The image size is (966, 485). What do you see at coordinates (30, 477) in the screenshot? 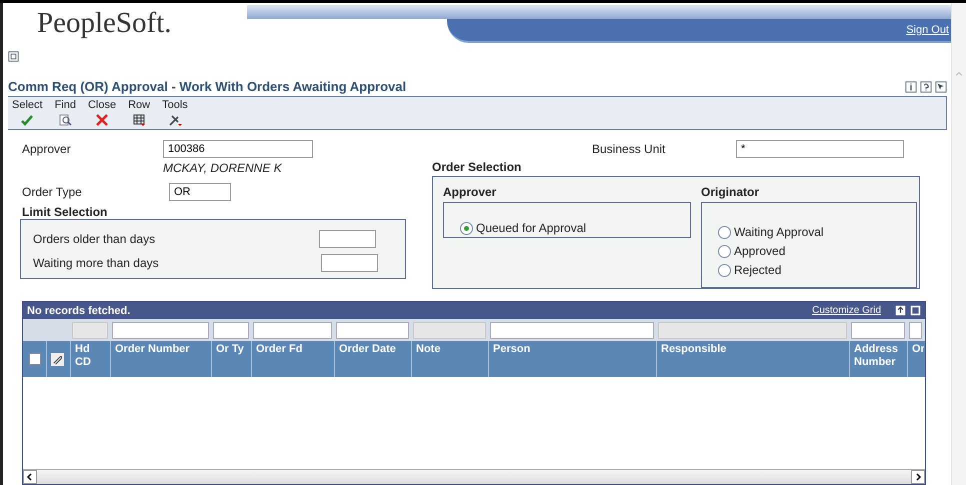
I see `scroll-left-icon` at bounding box center [30, 477].